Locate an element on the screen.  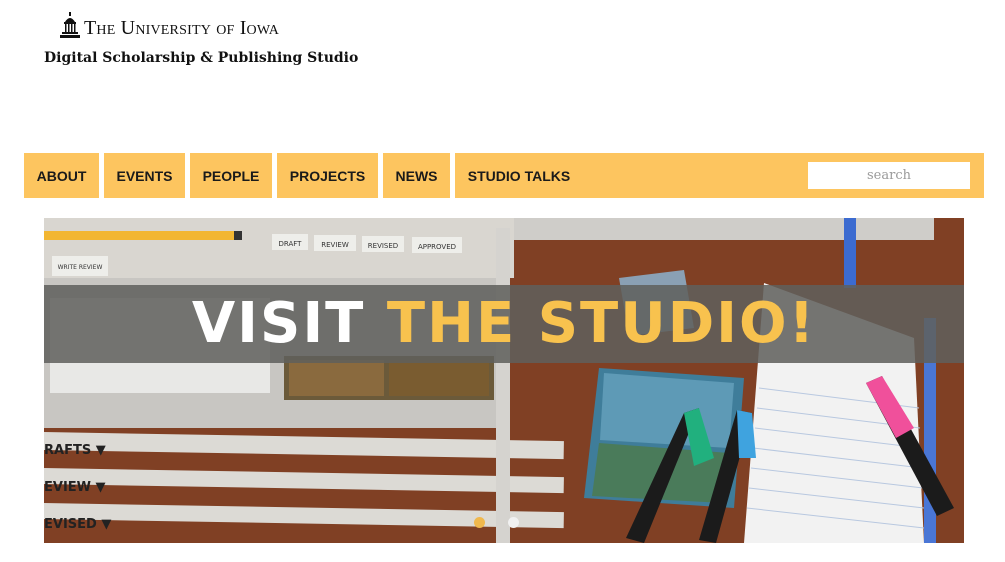
nav-about-label: ABOUT is located at coordinates (61, 175).